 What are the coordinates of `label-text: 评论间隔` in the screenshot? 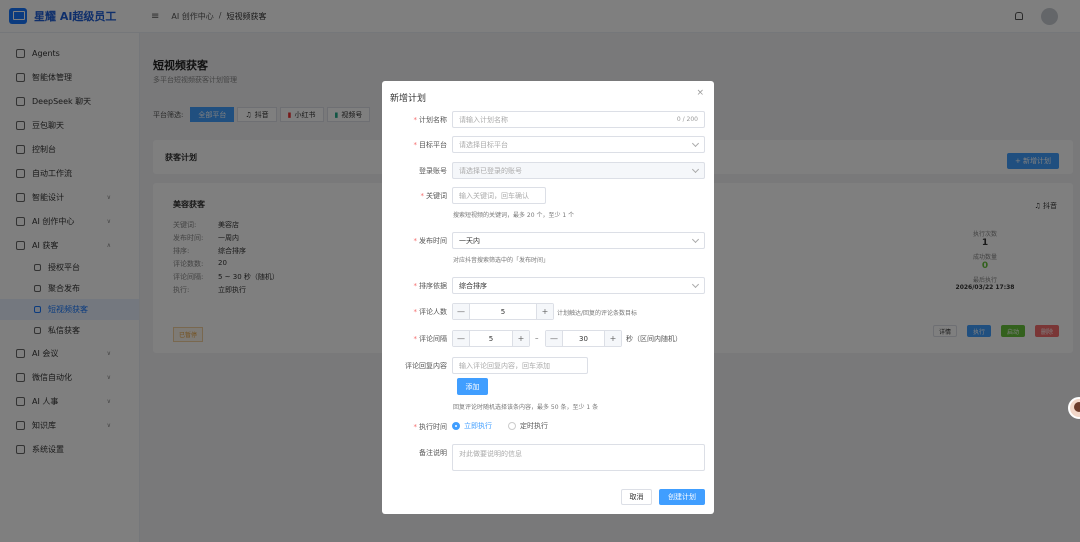 It's located at (433, 339).